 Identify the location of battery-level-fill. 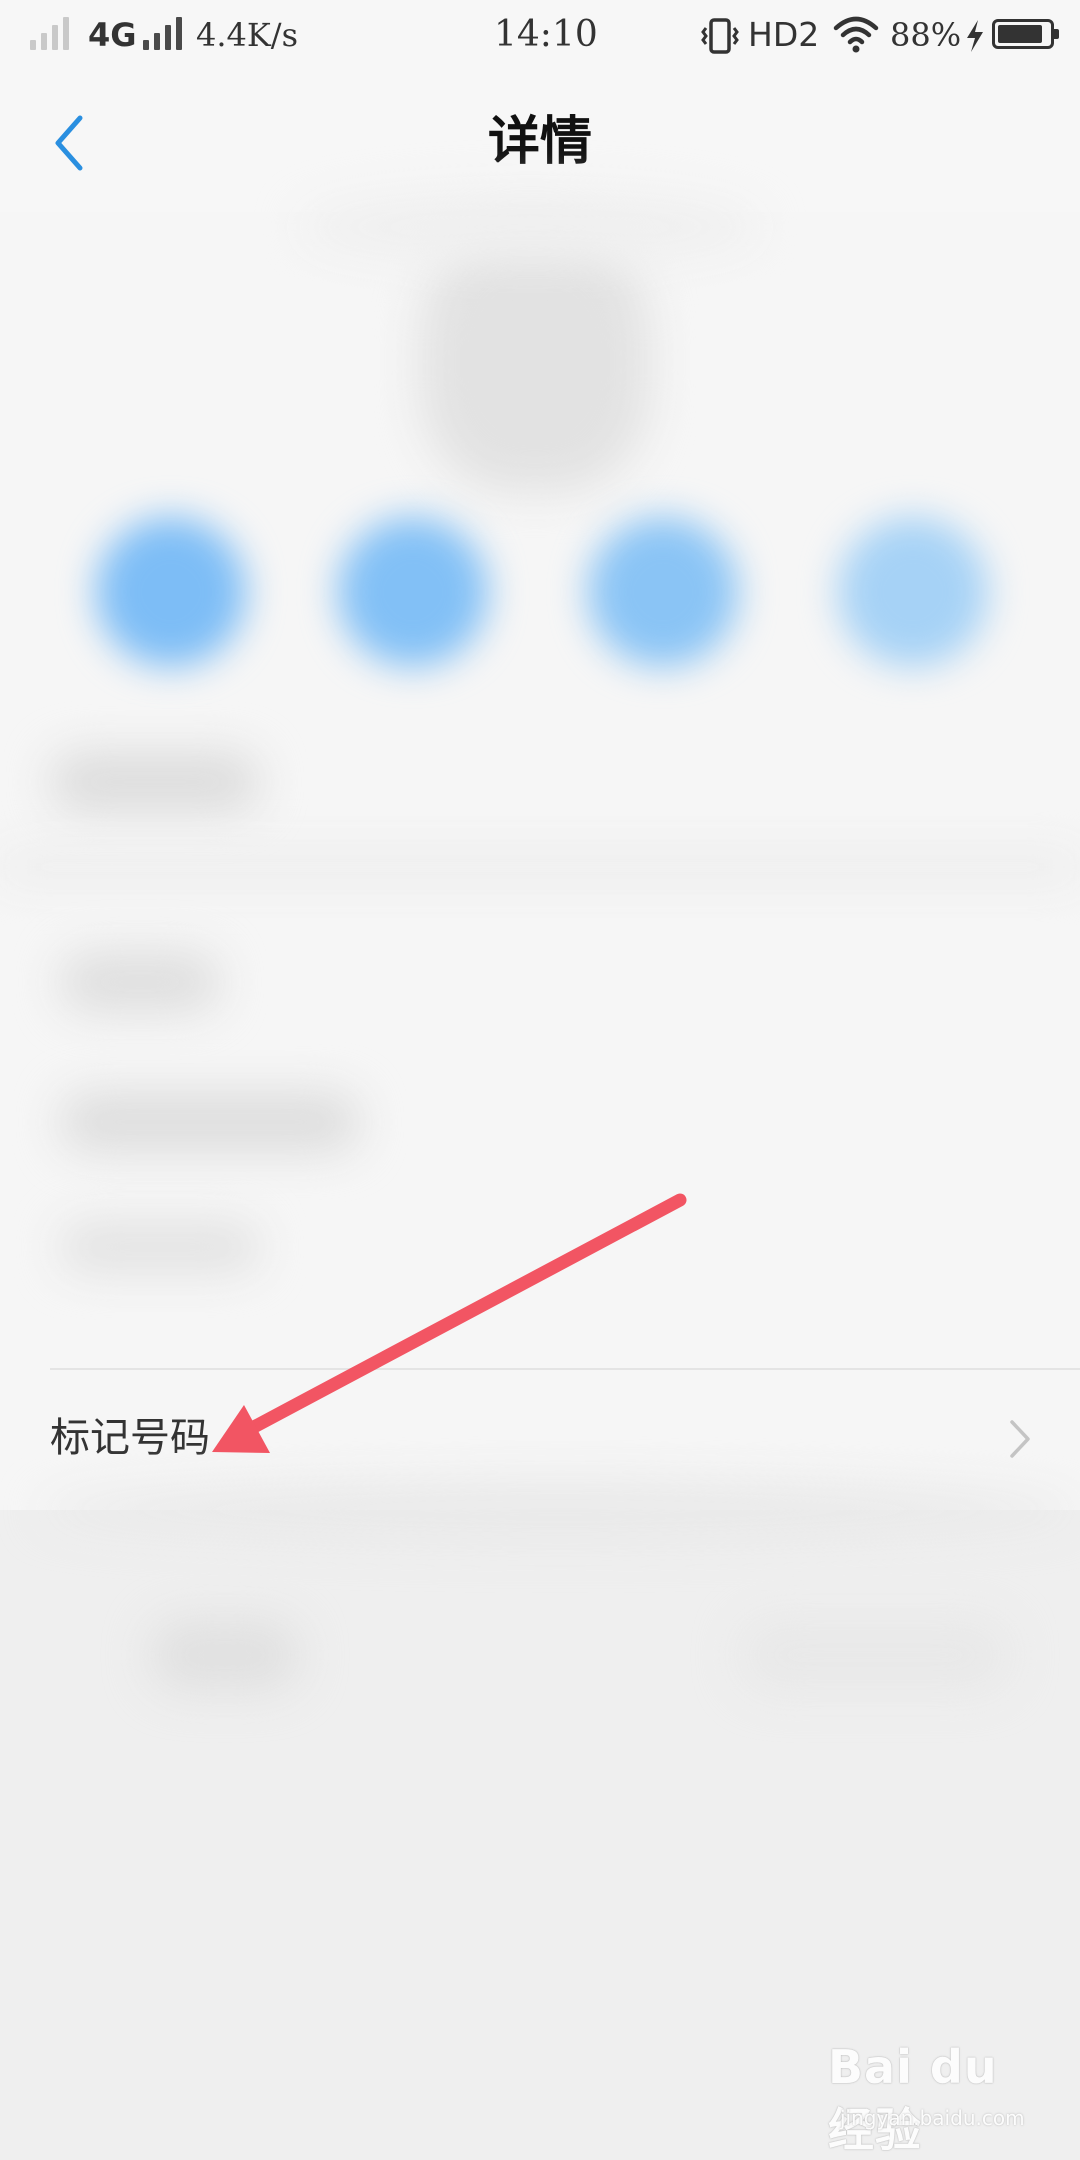
(1020, 34).